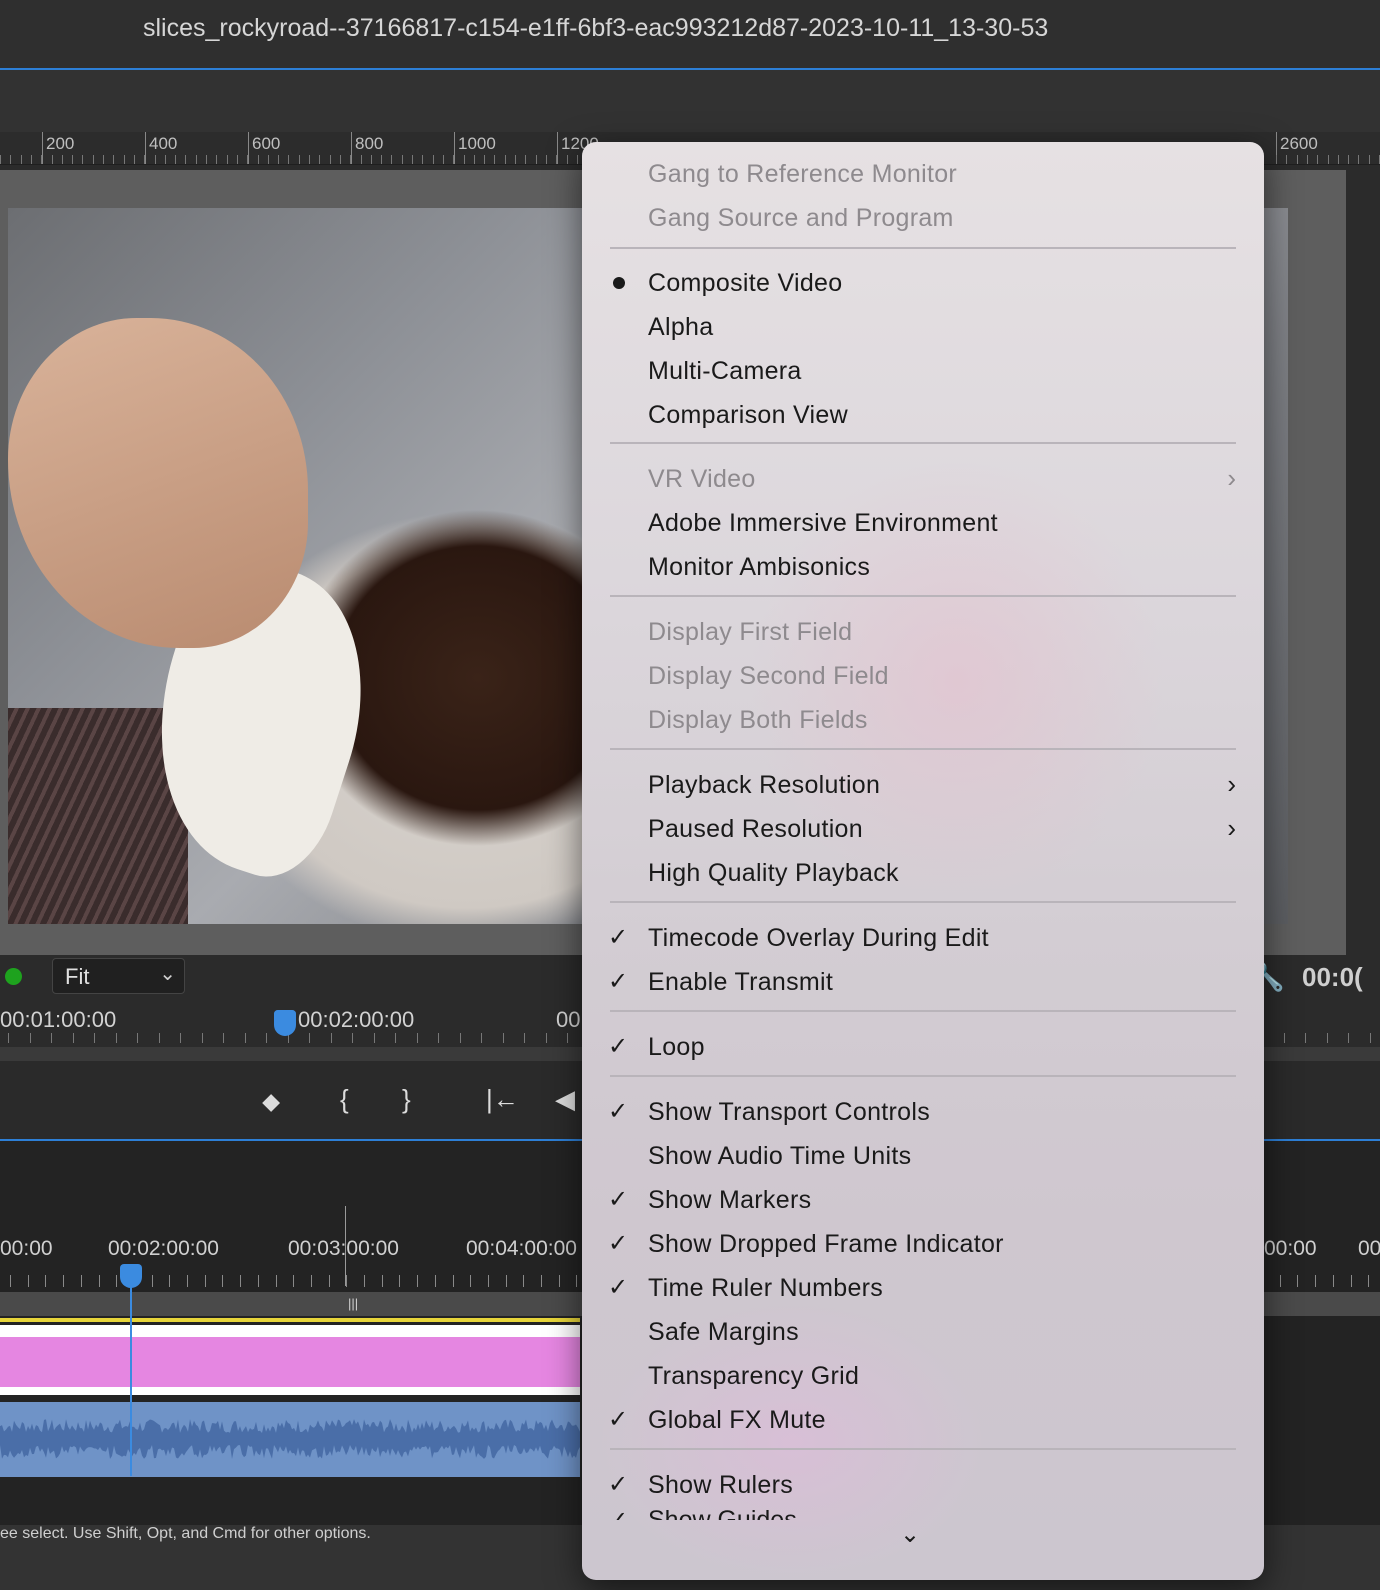 This screenshot has height=1590, width=1380. What do you see at coordinates (910, 1534) in the screenshot?
I see `scroll-down-chevron-icon: ⌄` at bounding box center [910, 1534].